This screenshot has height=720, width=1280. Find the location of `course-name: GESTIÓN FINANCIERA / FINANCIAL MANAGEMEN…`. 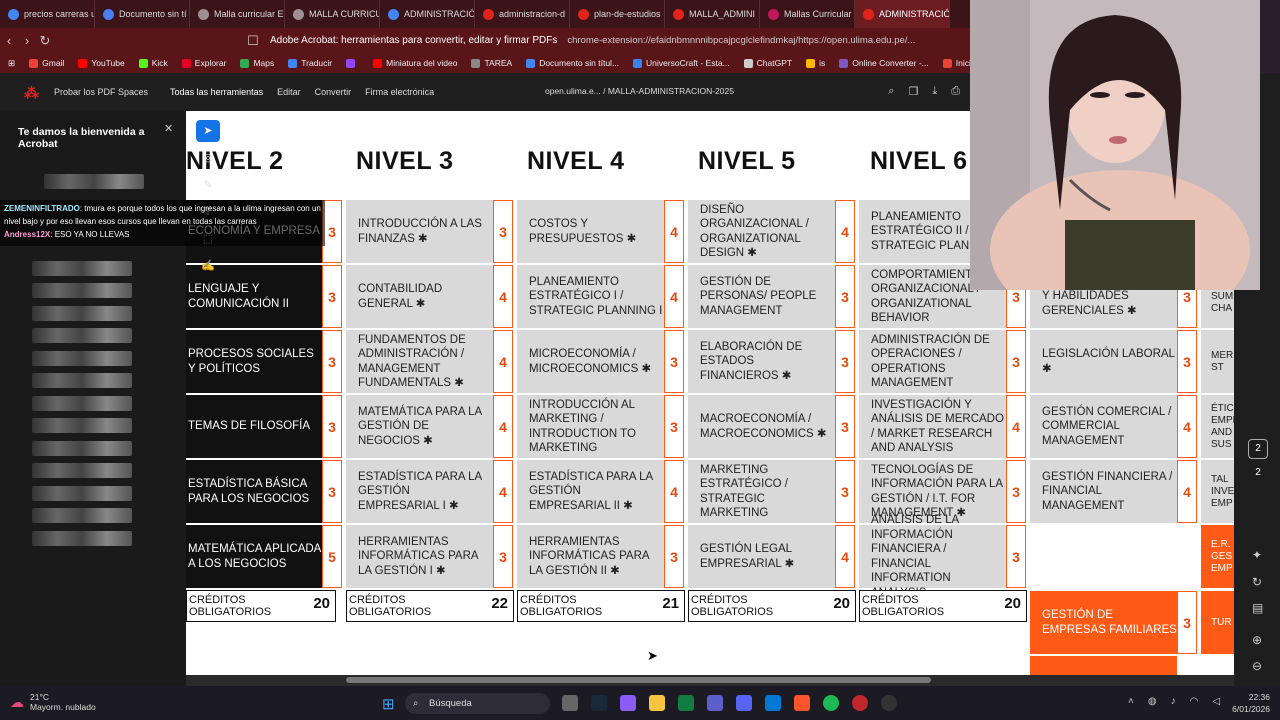

course-name: GESTIÓN FINANCIERA / FINANCIAL MANAGEMEN… is located at coordinates (1107, 491).